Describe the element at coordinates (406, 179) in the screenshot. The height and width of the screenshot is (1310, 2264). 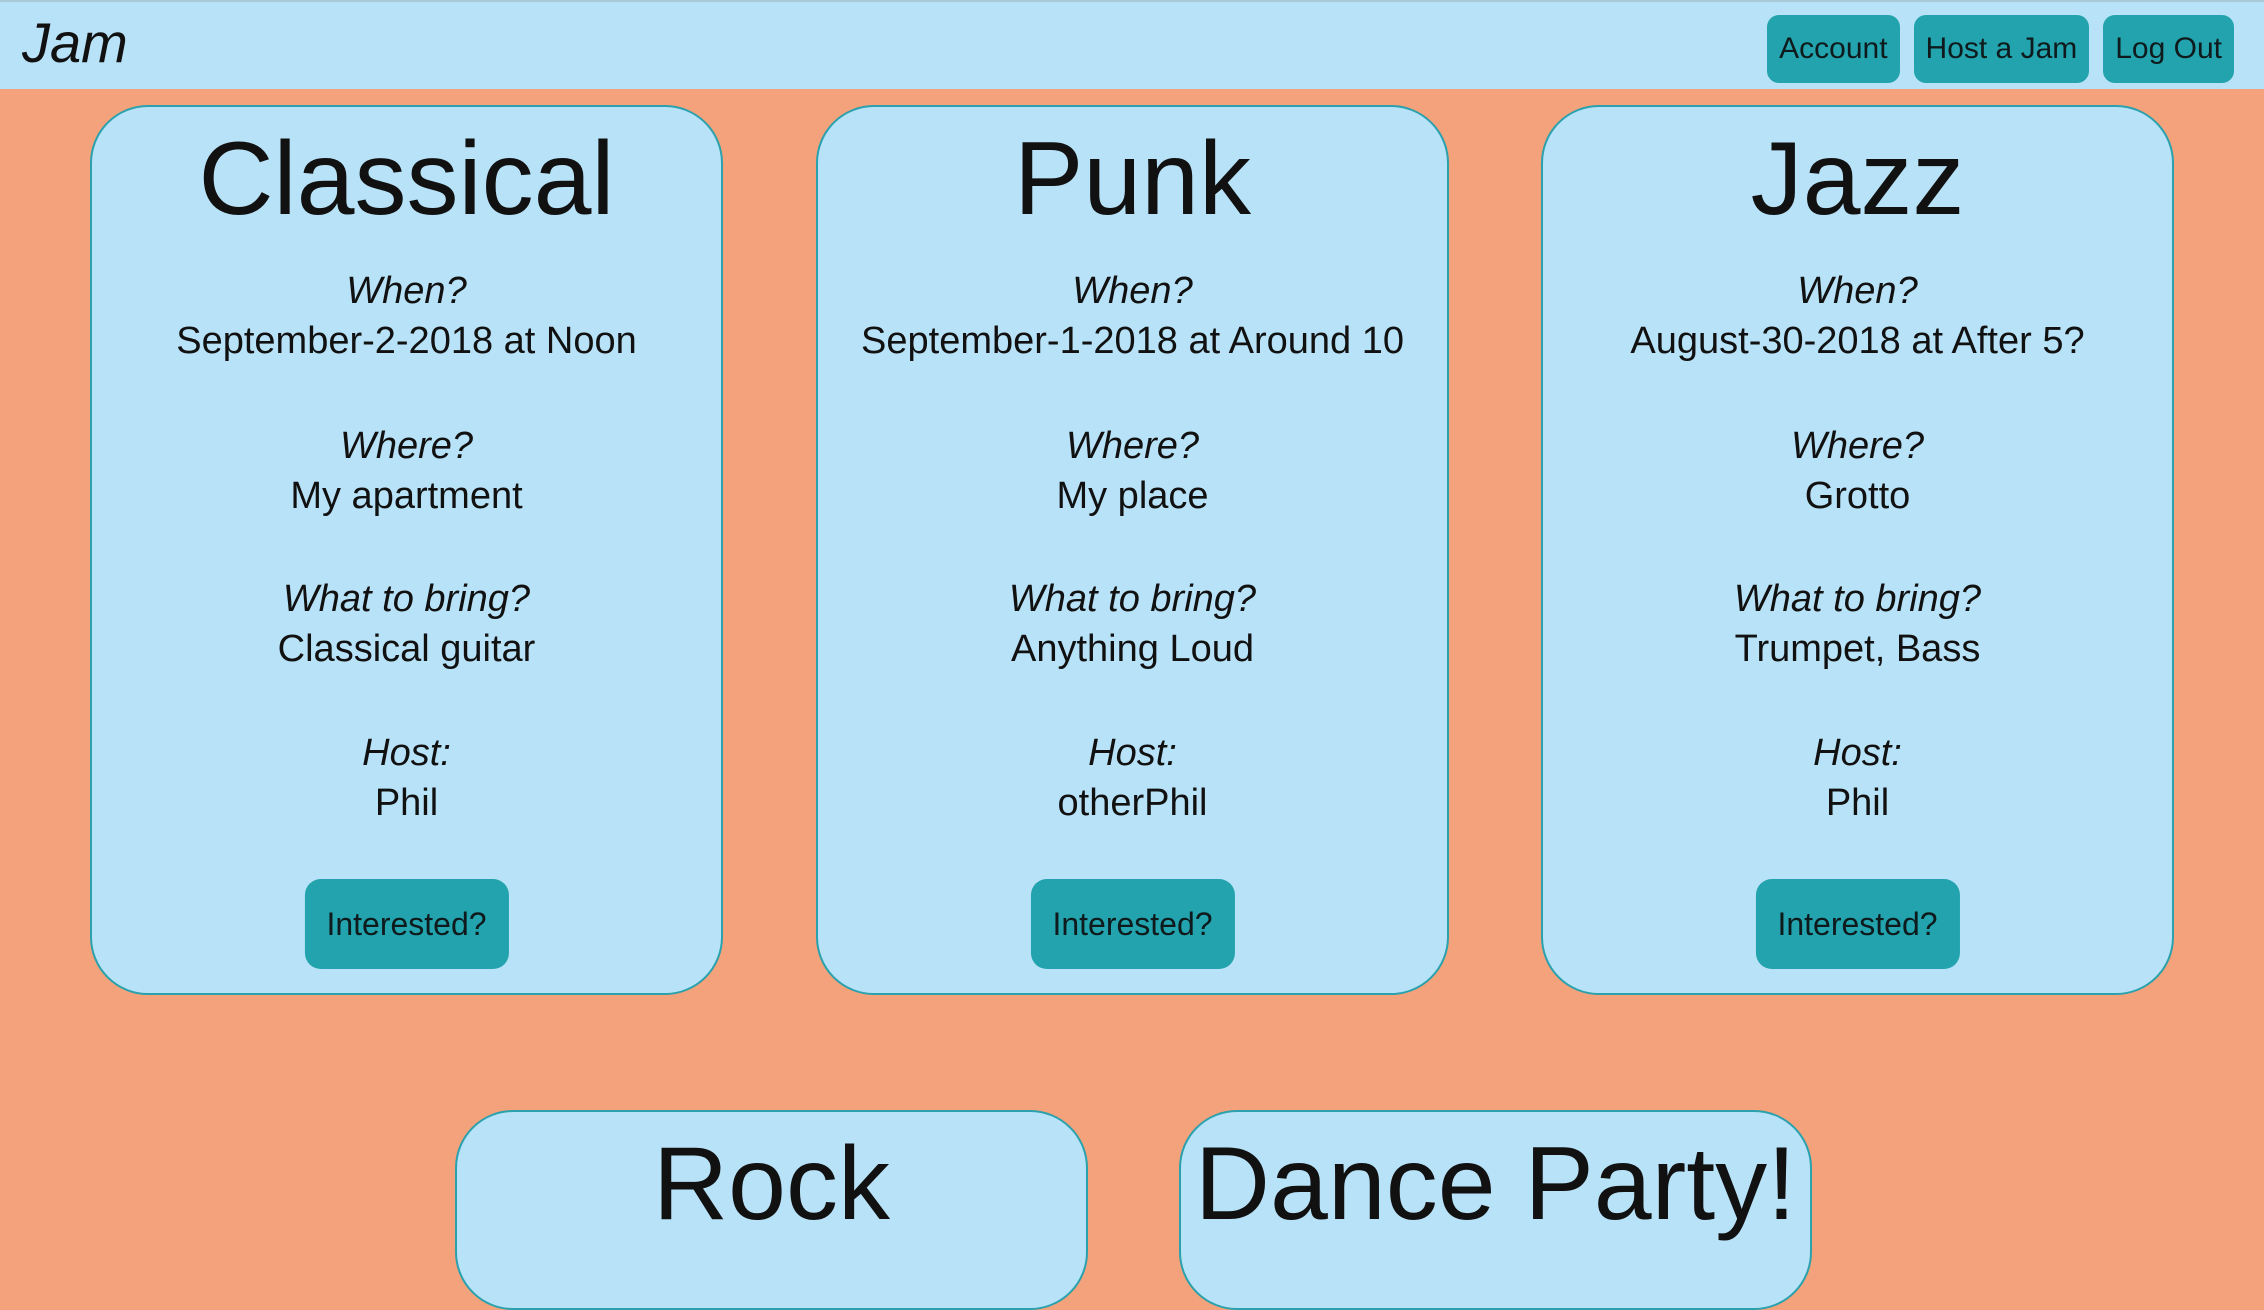
I see `jam-title: Classical` at that location.